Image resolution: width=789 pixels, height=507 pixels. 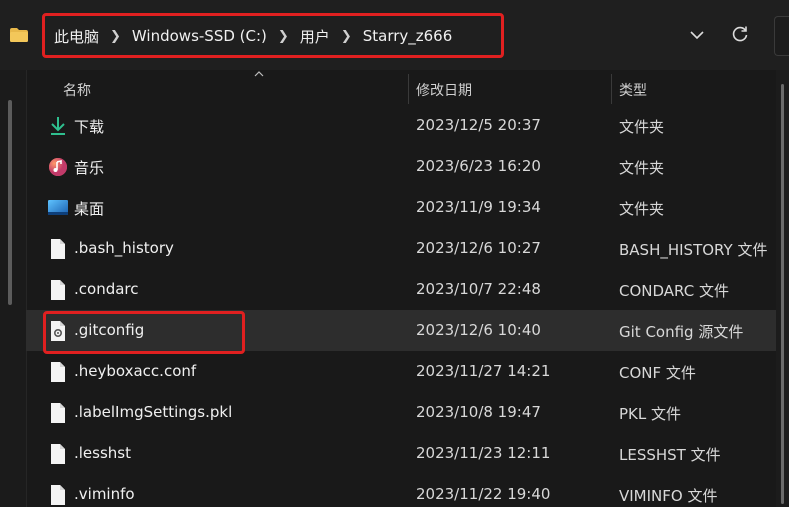 What do you see at coordinates (273, 35) in the screenshot?
I see `address-bar-highlight` at bounding box center [273, 35].